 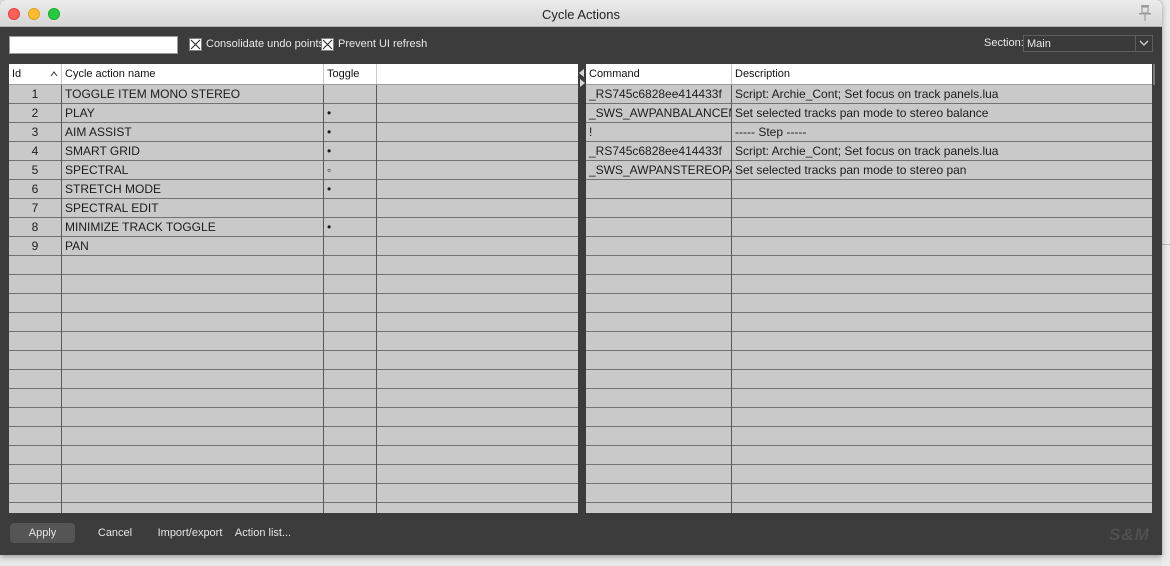 I want to click on cell-toggle, so click(x=350, y=94).